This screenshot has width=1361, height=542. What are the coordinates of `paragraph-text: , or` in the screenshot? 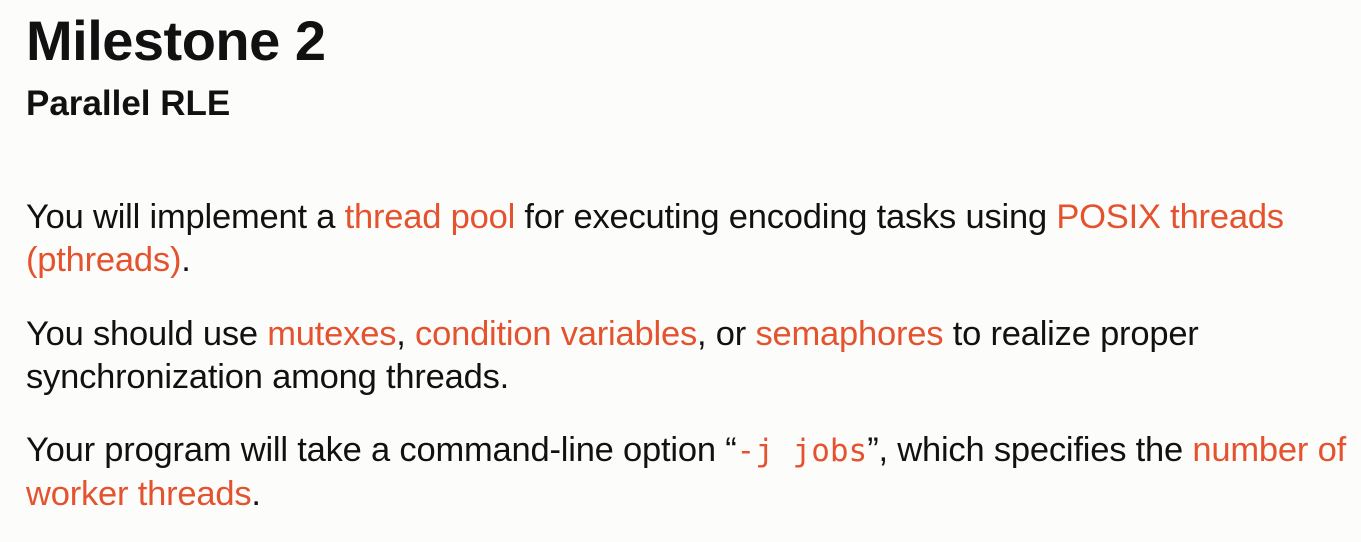 It's located at (726, 334).